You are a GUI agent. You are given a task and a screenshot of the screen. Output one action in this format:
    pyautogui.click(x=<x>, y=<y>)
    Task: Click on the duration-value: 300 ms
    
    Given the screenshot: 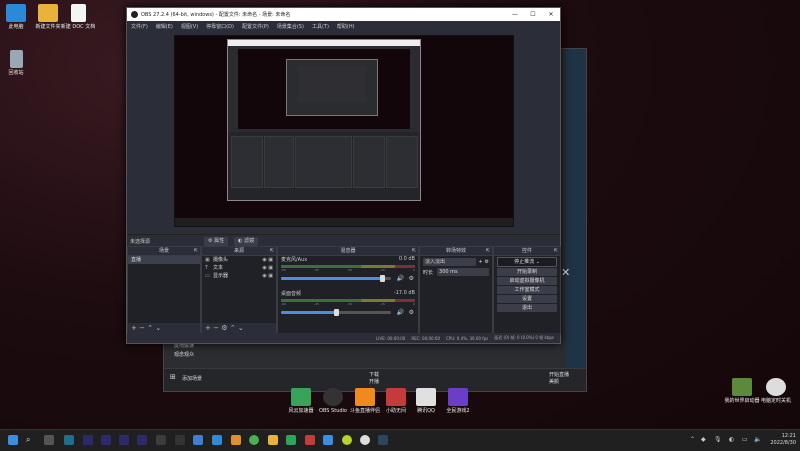 What is the action you would take?
    pyautogui.click(x=448, y=272)
    